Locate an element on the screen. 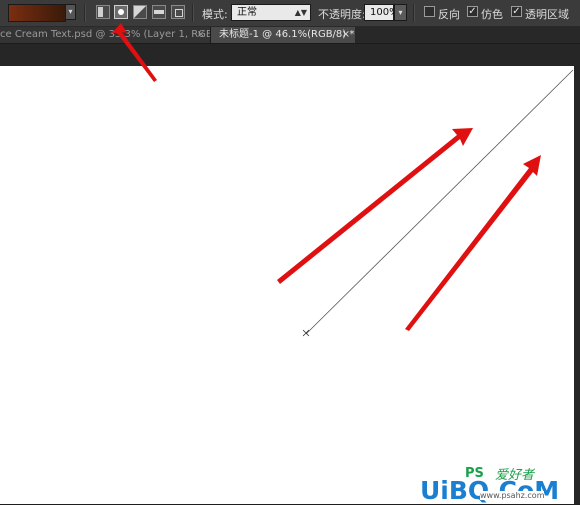 This screenshot has height=505, width=580. gradient-start-crosshair is located at coordinates (306, 333).